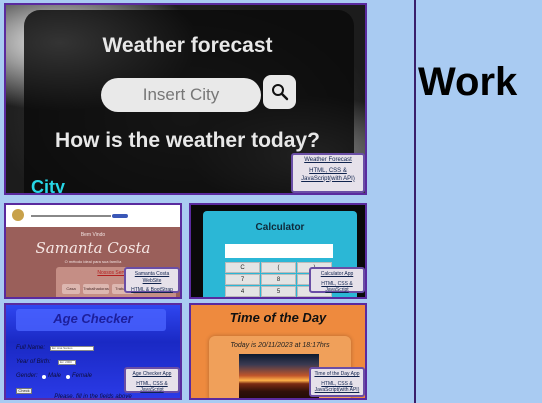 The height and width of the screenshot is (403, 542). I want to click on calc-key: (, so click(278, 267).